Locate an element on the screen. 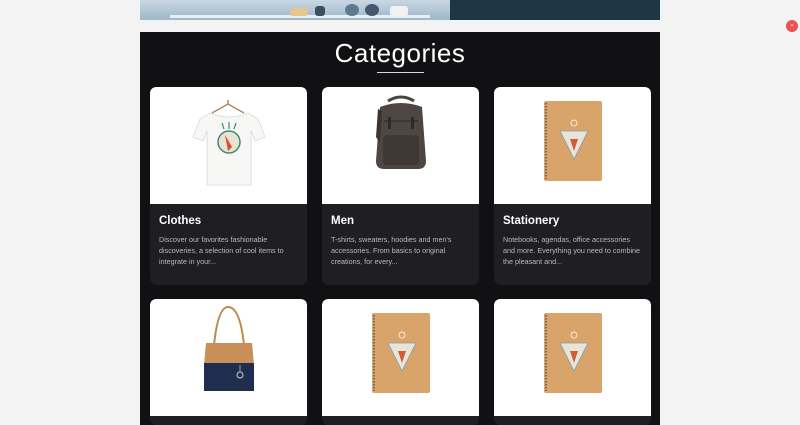 This screenshot has height=425, width=800. category-name: Men is located at coordinates (342, 221).